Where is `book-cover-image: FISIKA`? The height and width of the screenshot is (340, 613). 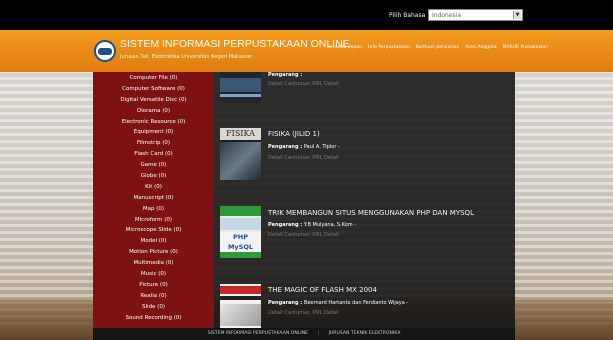 book-cover-image: FISIKA is located at coordinates (240, 154).